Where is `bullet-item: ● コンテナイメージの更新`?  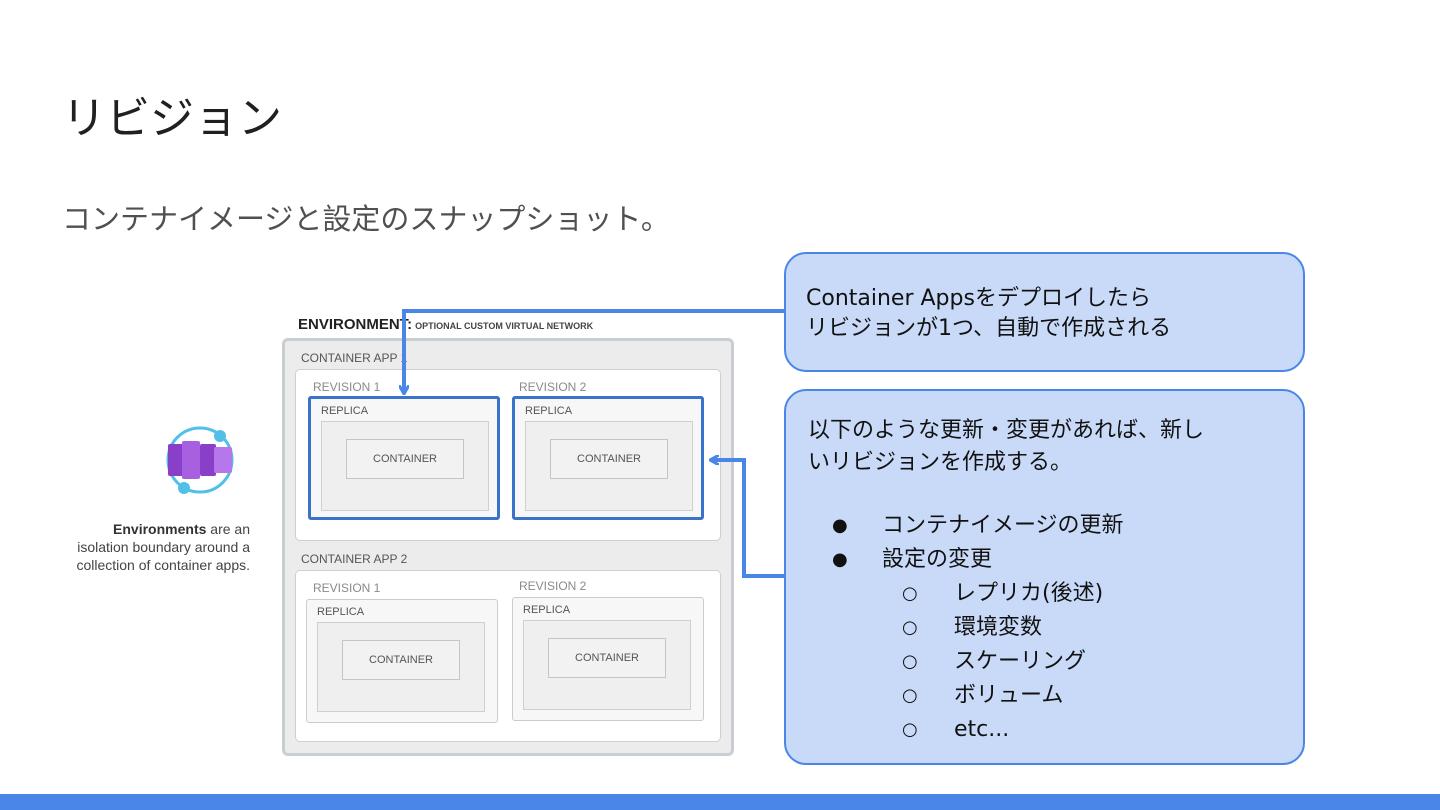 bullet-item: ● コンテナイメージの更新 is located at coordinates (1055, 526).